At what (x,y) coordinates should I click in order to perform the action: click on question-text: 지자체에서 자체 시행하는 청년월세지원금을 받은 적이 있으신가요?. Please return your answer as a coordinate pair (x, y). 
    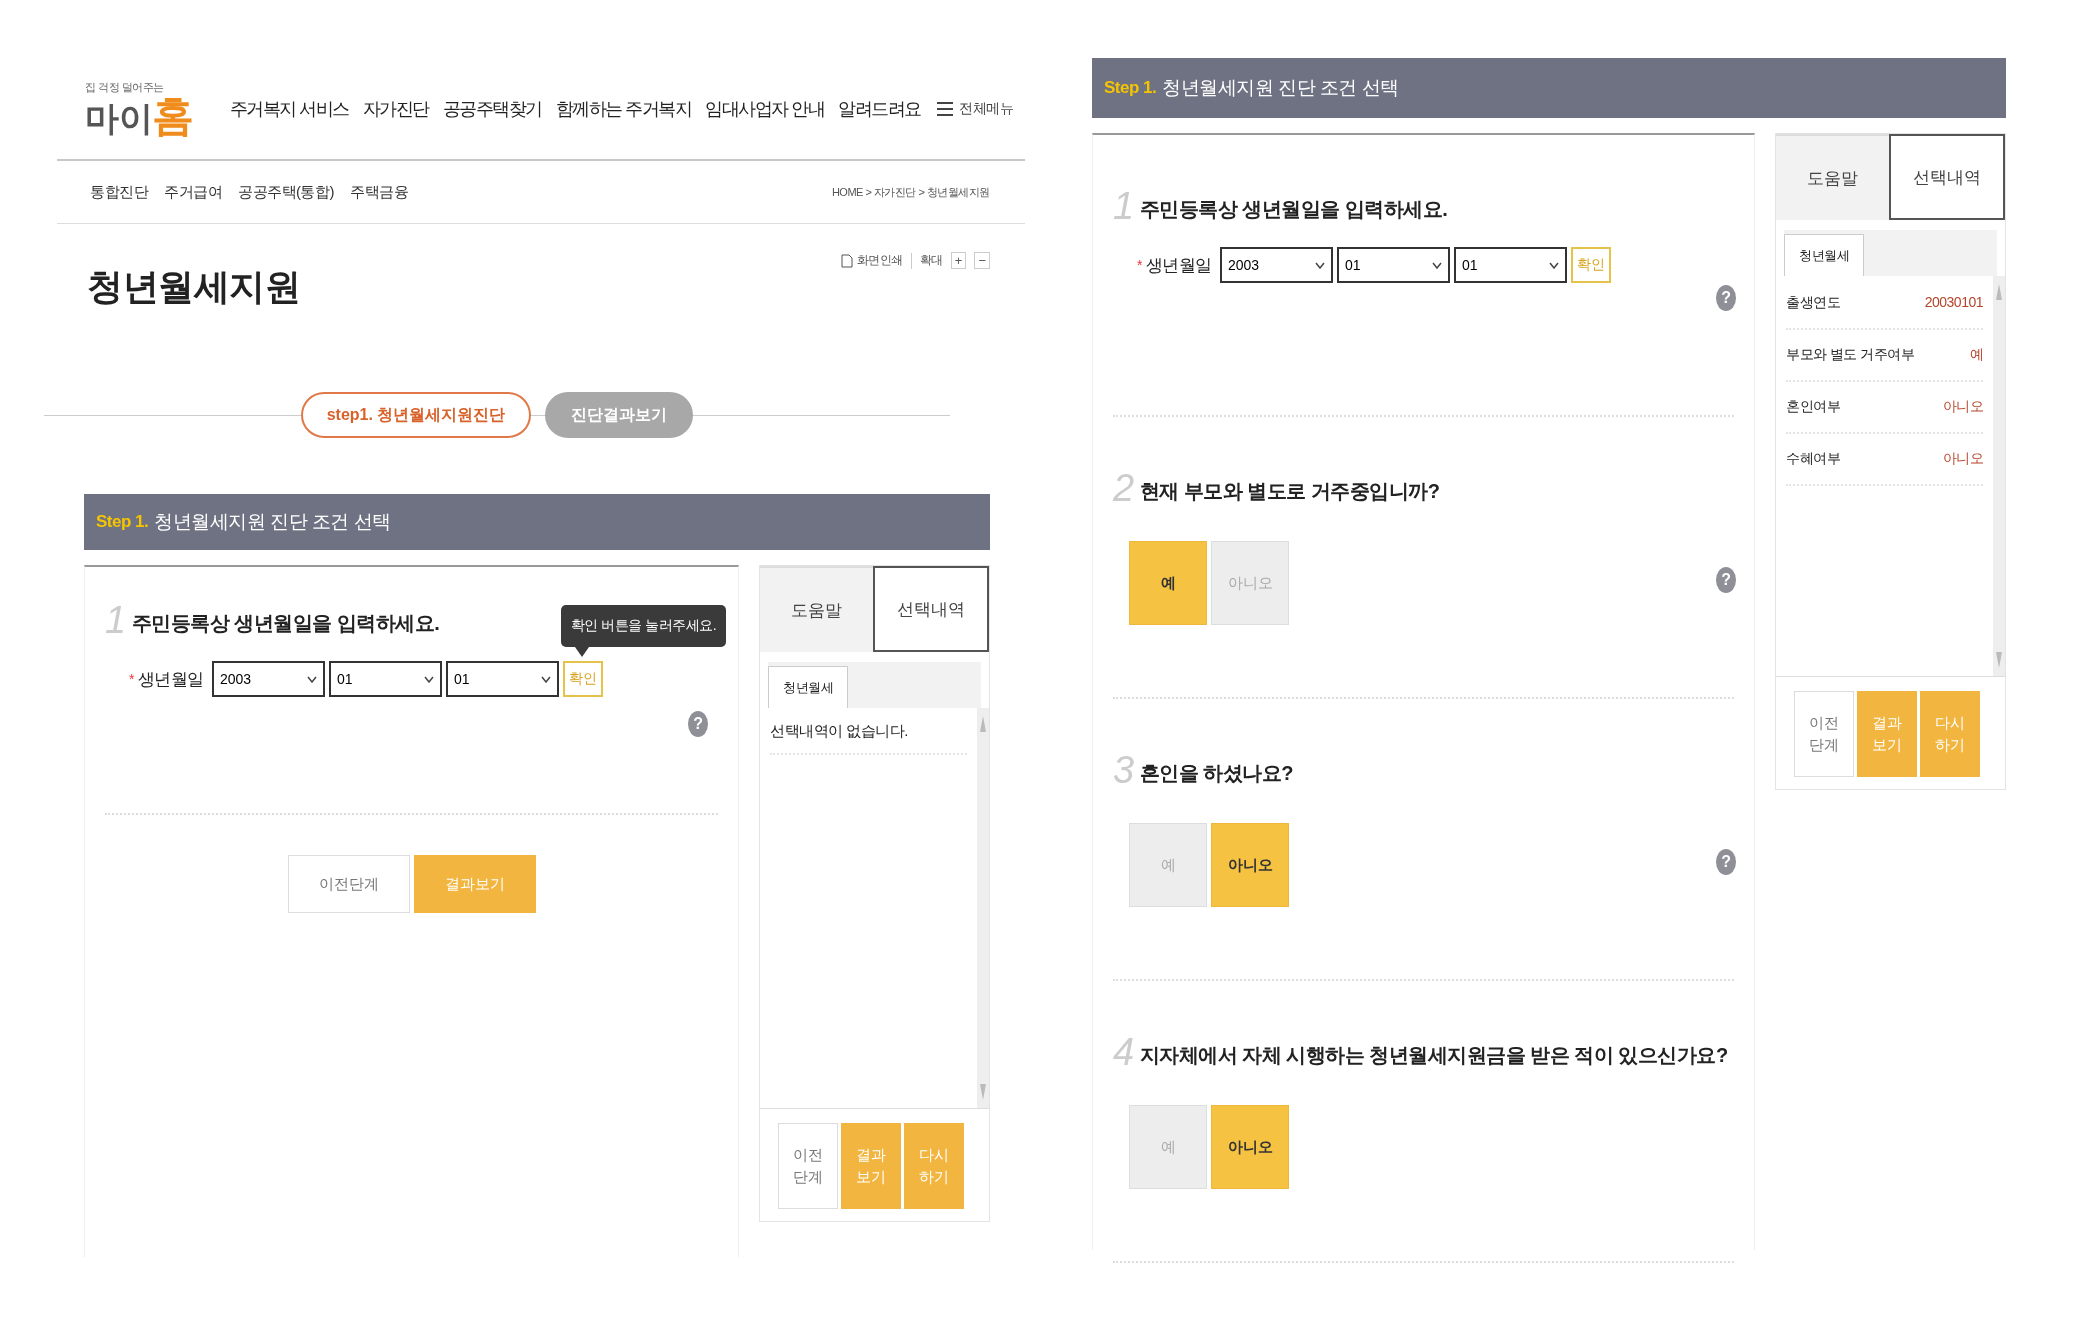
    Looking at the image, I should click on (1433, 1055).